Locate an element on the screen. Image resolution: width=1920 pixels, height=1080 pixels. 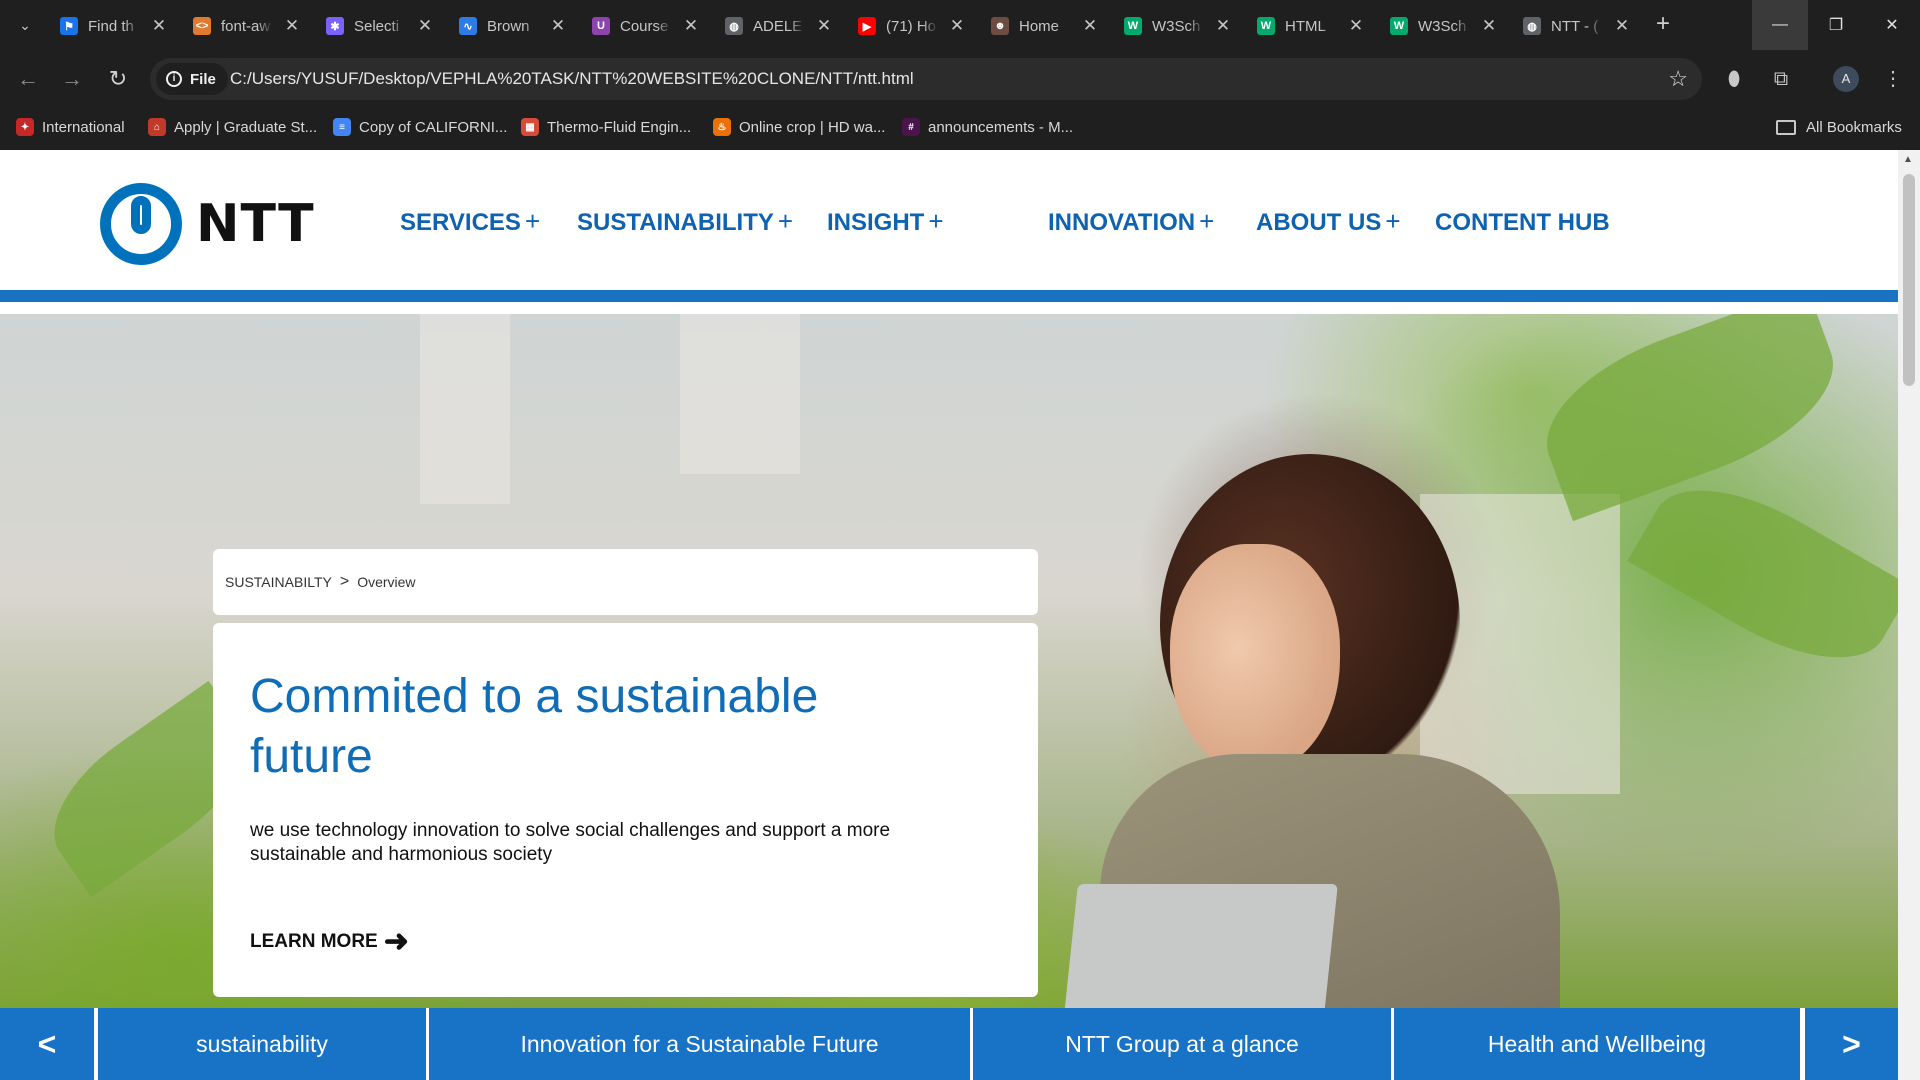
tab-title: HTML is located at coordinates (1305, 26).